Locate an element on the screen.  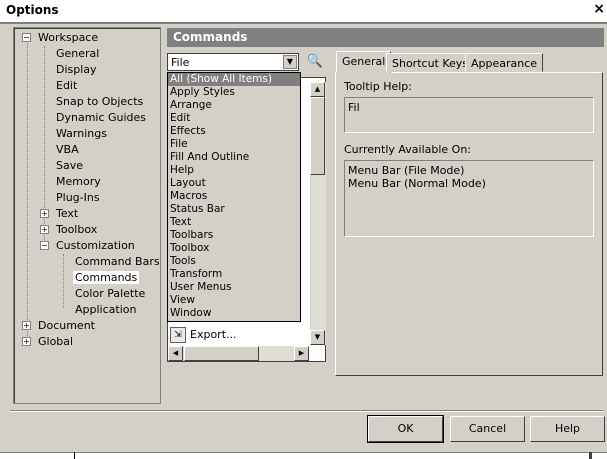
dropdown-item: Layout is located at coordinates (234, 183).